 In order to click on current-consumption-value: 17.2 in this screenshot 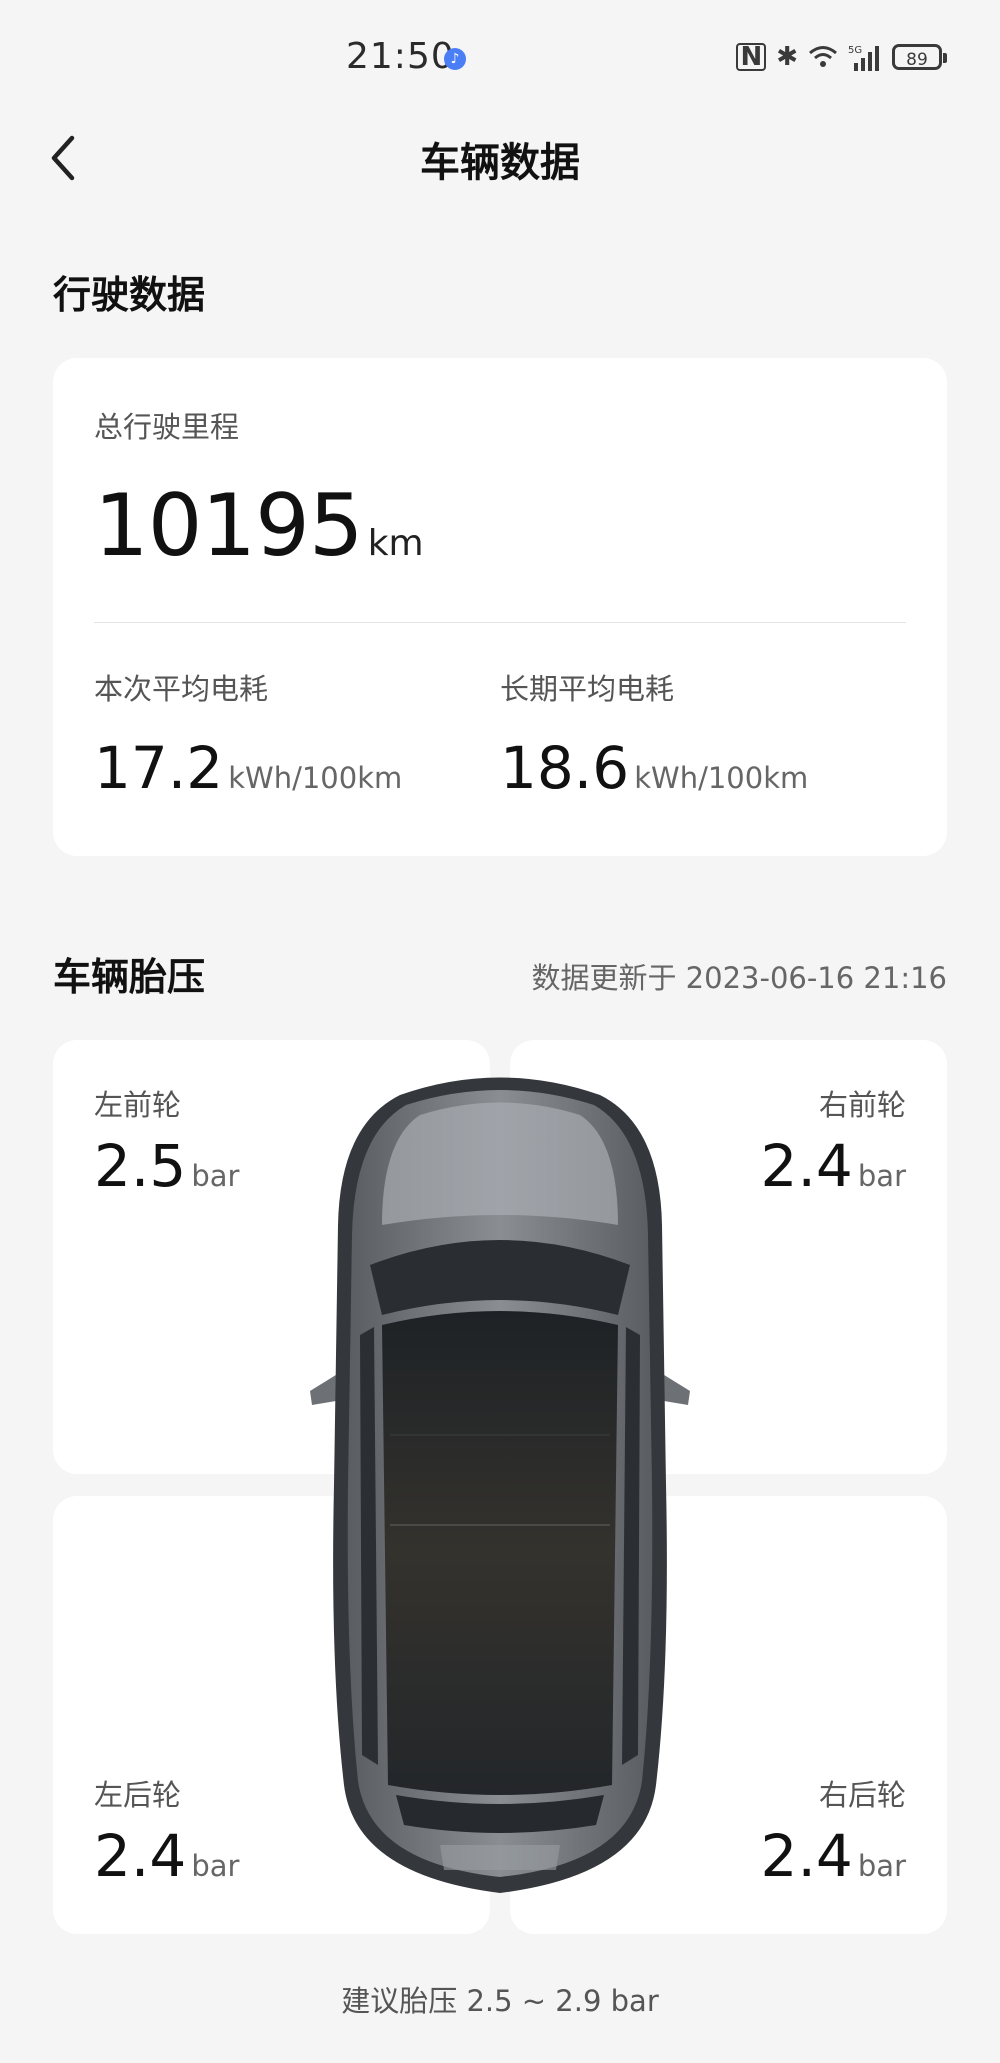, I will do `click(159, 768)`.